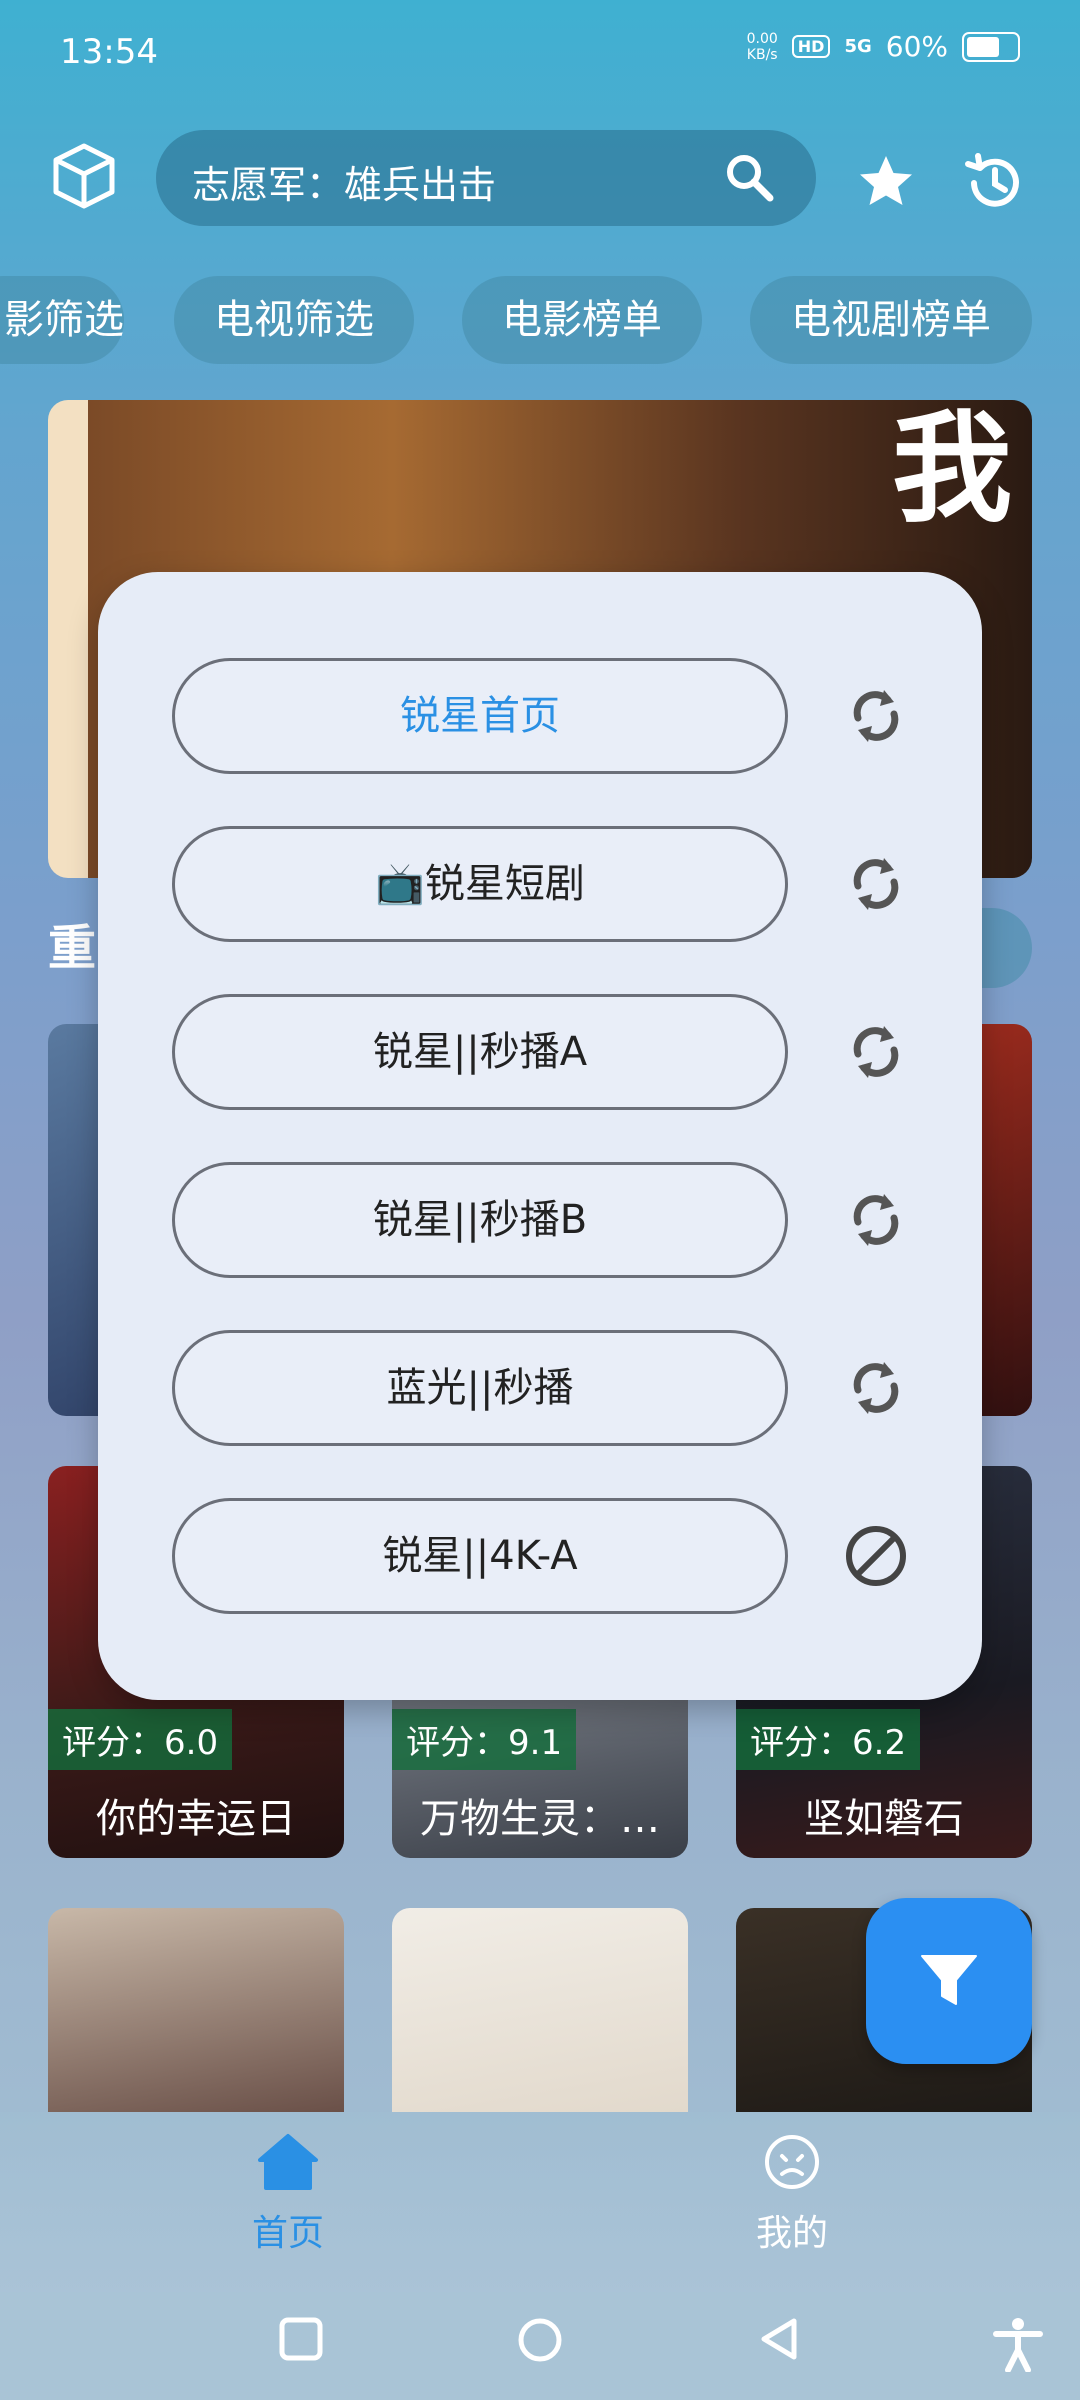  I want to click on source-ruixing-home: 锐星首页, so click(480, 716).